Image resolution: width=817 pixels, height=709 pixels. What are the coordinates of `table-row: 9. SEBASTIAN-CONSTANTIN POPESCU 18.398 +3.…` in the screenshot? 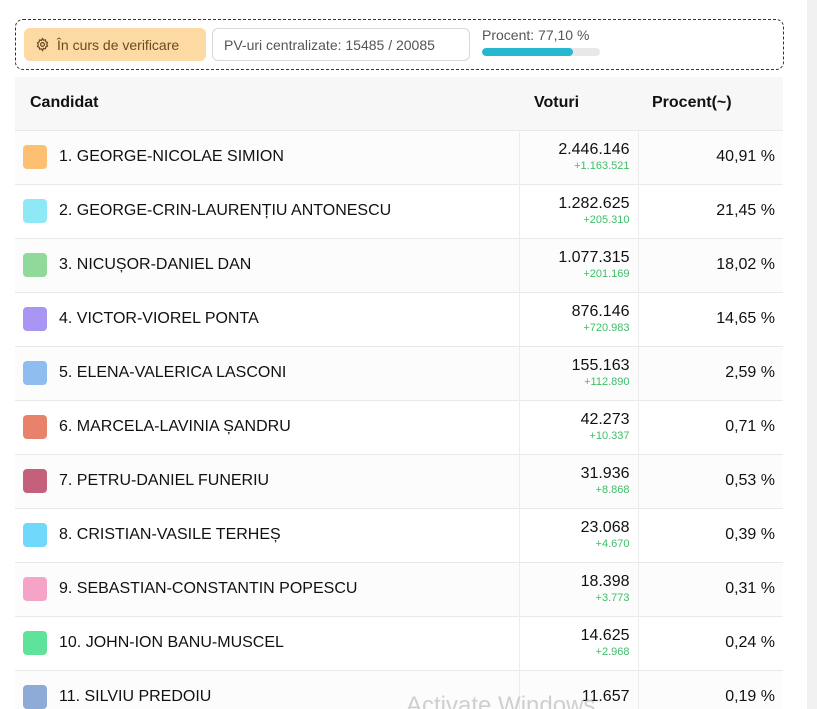 It's located at (399, 589).